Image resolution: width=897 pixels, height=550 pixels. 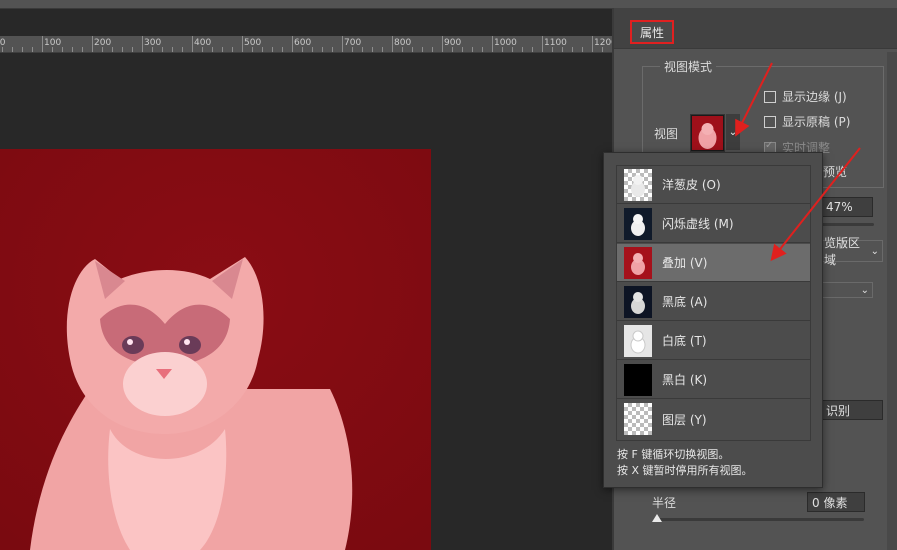 I want to click on opacity-field: 47%, so click(x=847, y=207).